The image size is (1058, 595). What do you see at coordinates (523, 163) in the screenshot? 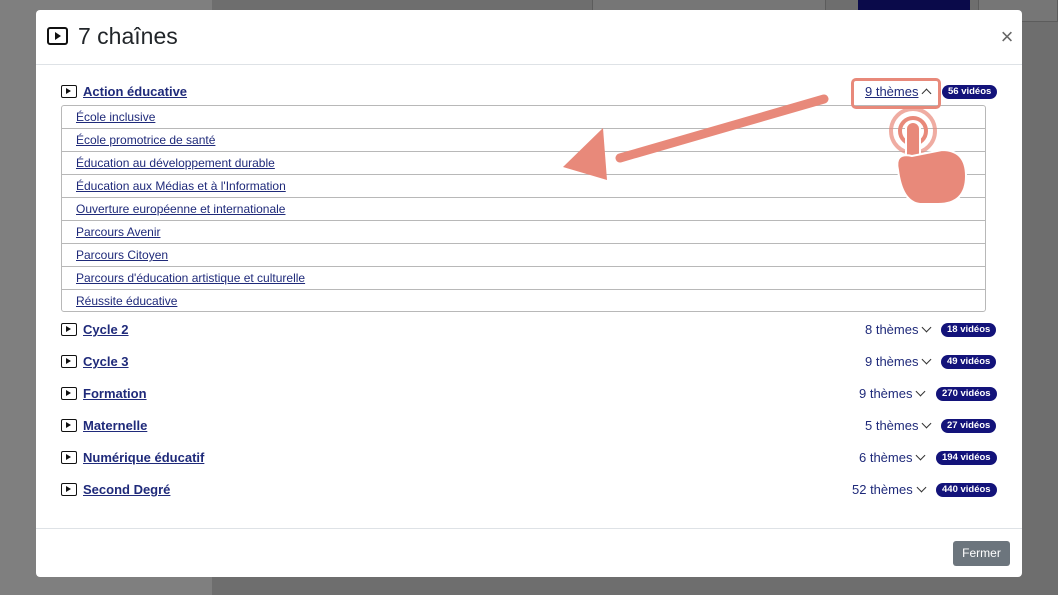
I see `list-item: Éducation au développement durable` at bounding box center [523, 163].